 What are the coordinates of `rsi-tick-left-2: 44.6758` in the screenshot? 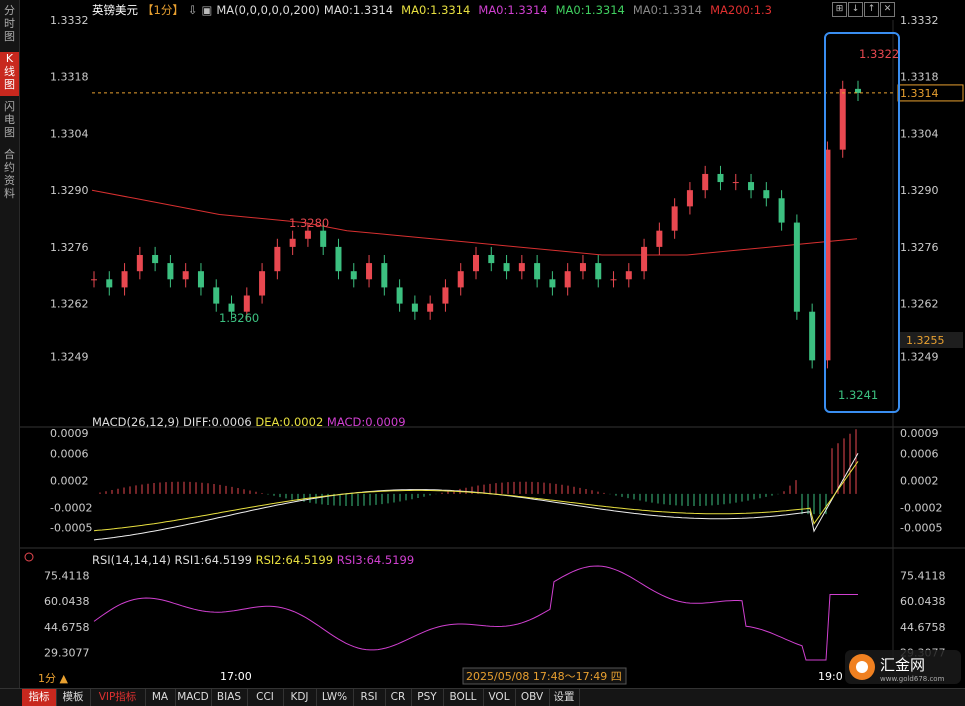 It's located at (67, 627).